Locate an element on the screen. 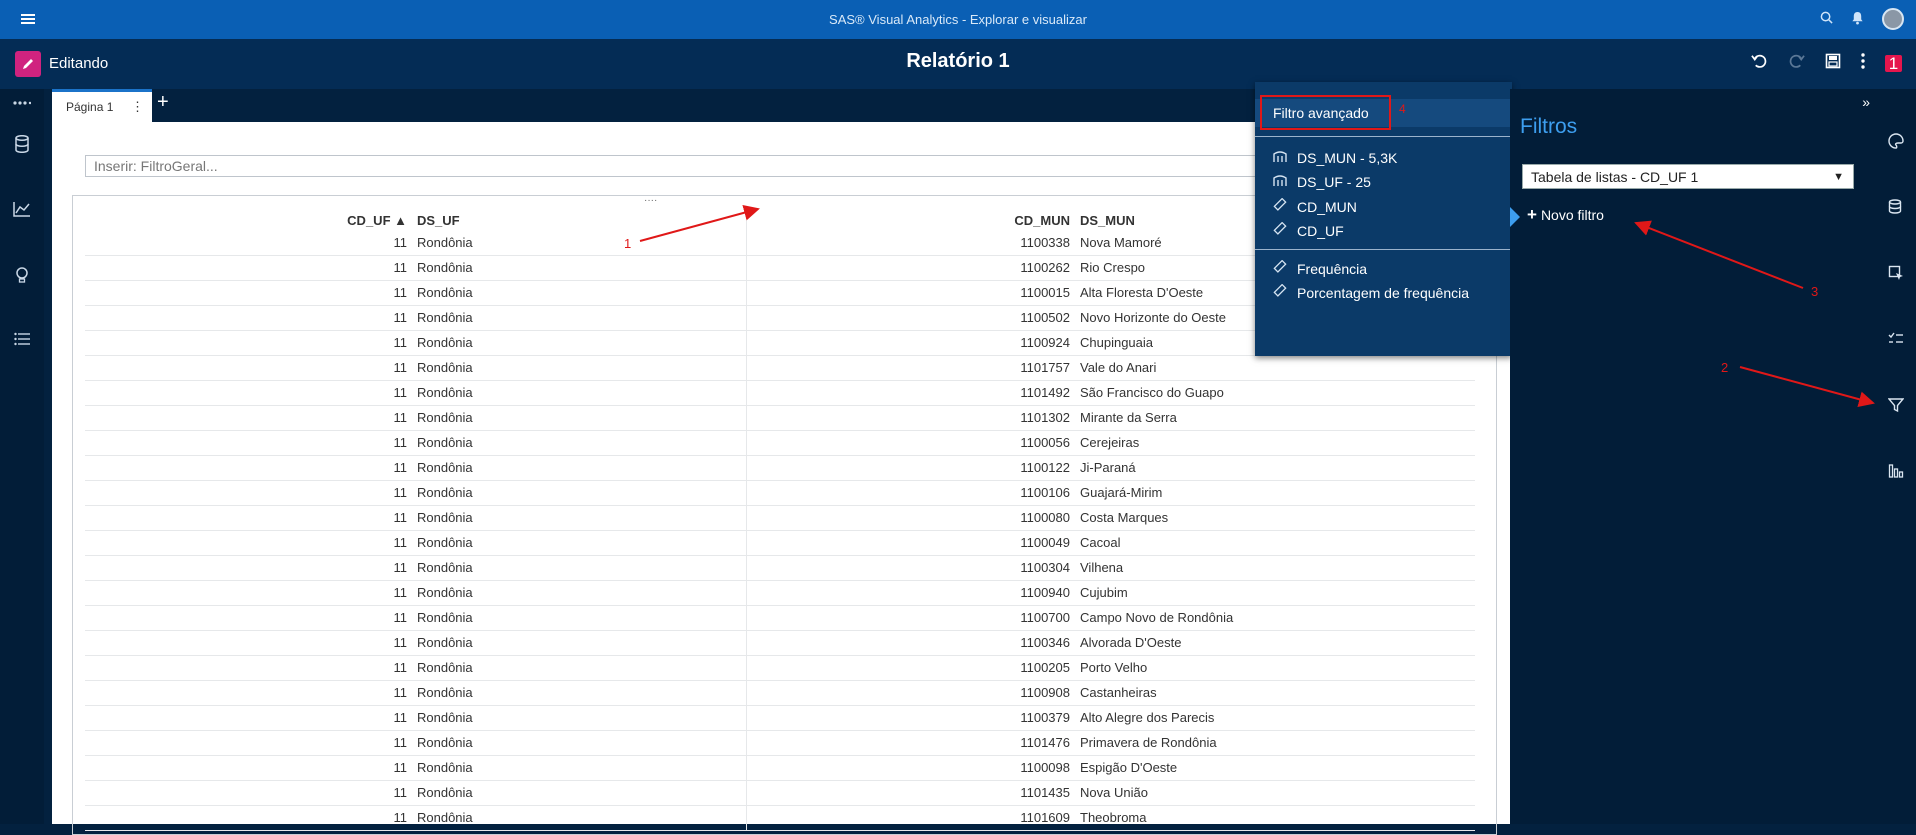  more-pages-icon is located at coordinates (22, 103).